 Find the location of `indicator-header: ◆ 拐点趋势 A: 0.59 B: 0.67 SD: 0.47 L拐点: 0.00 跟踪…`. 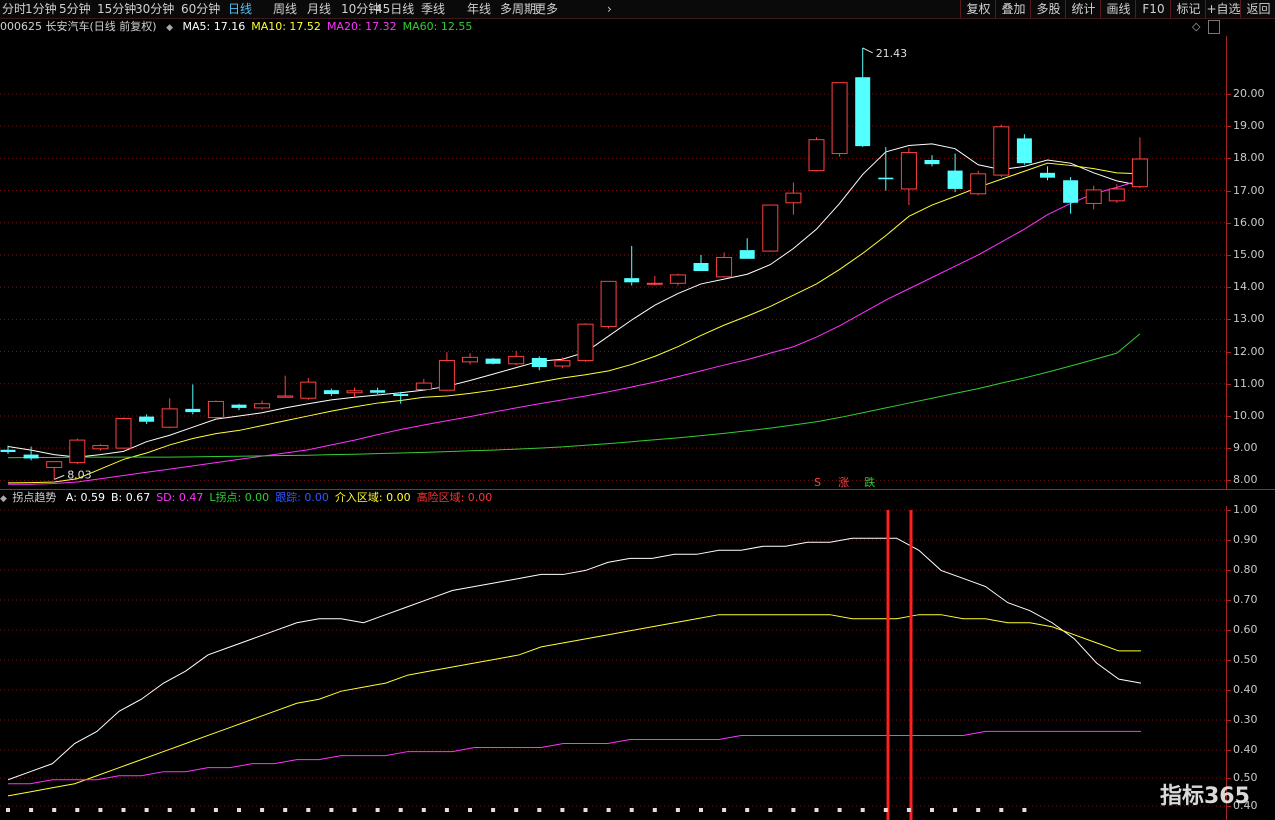

indicator-header: ◆ 拐点趋势 A: 0.59 B: 0.67 SD: 0.47 L拐点: 0.00 跟踪… is located at coordinates (252, 498).